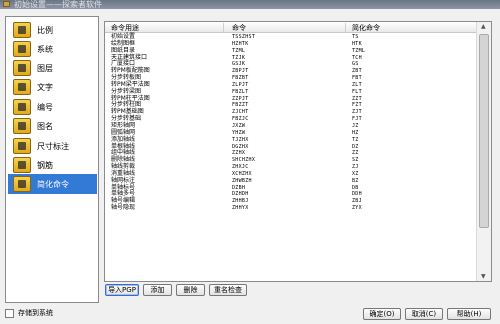 This screenshot has height=324, width=500. What do you see at coordinates (357, 84) in the screenshot?
I see `cell-shortcut: ZLT` at bounding box center [357, 84].